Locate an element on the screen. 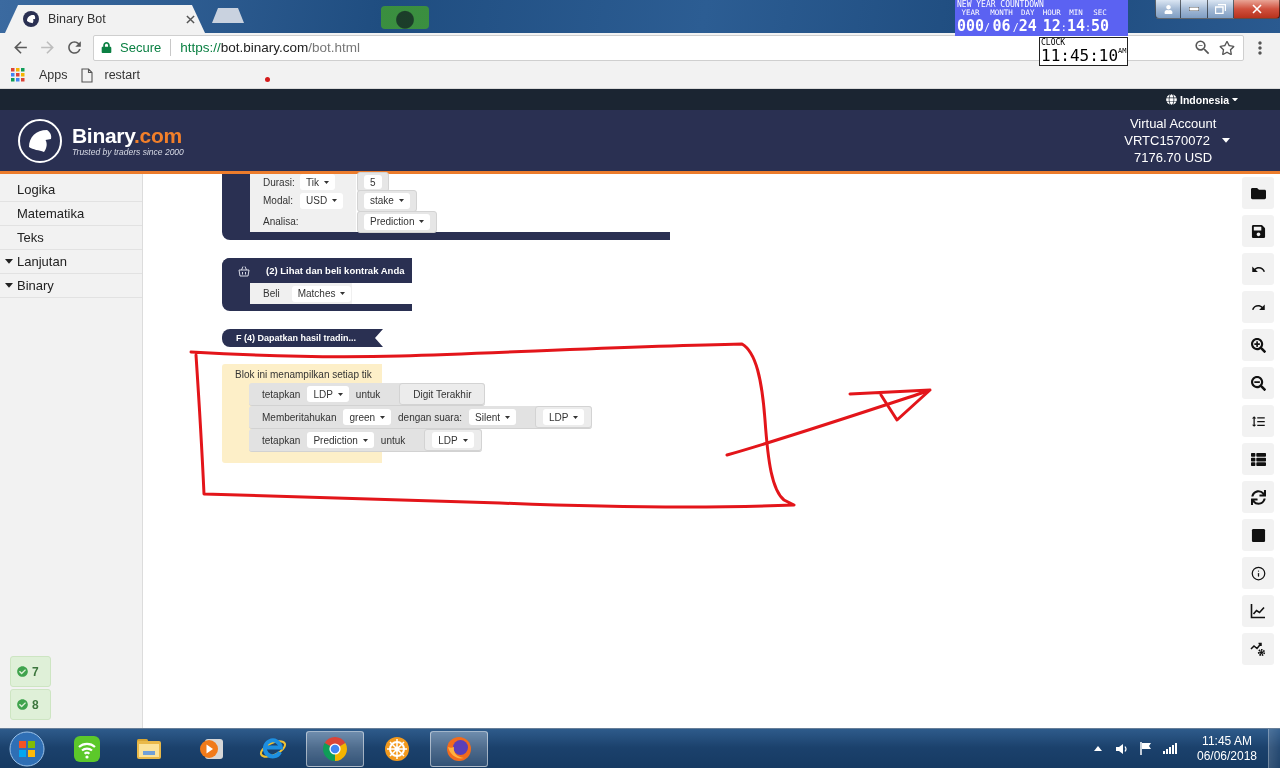  close-button is located at coordinates (1257, 9).